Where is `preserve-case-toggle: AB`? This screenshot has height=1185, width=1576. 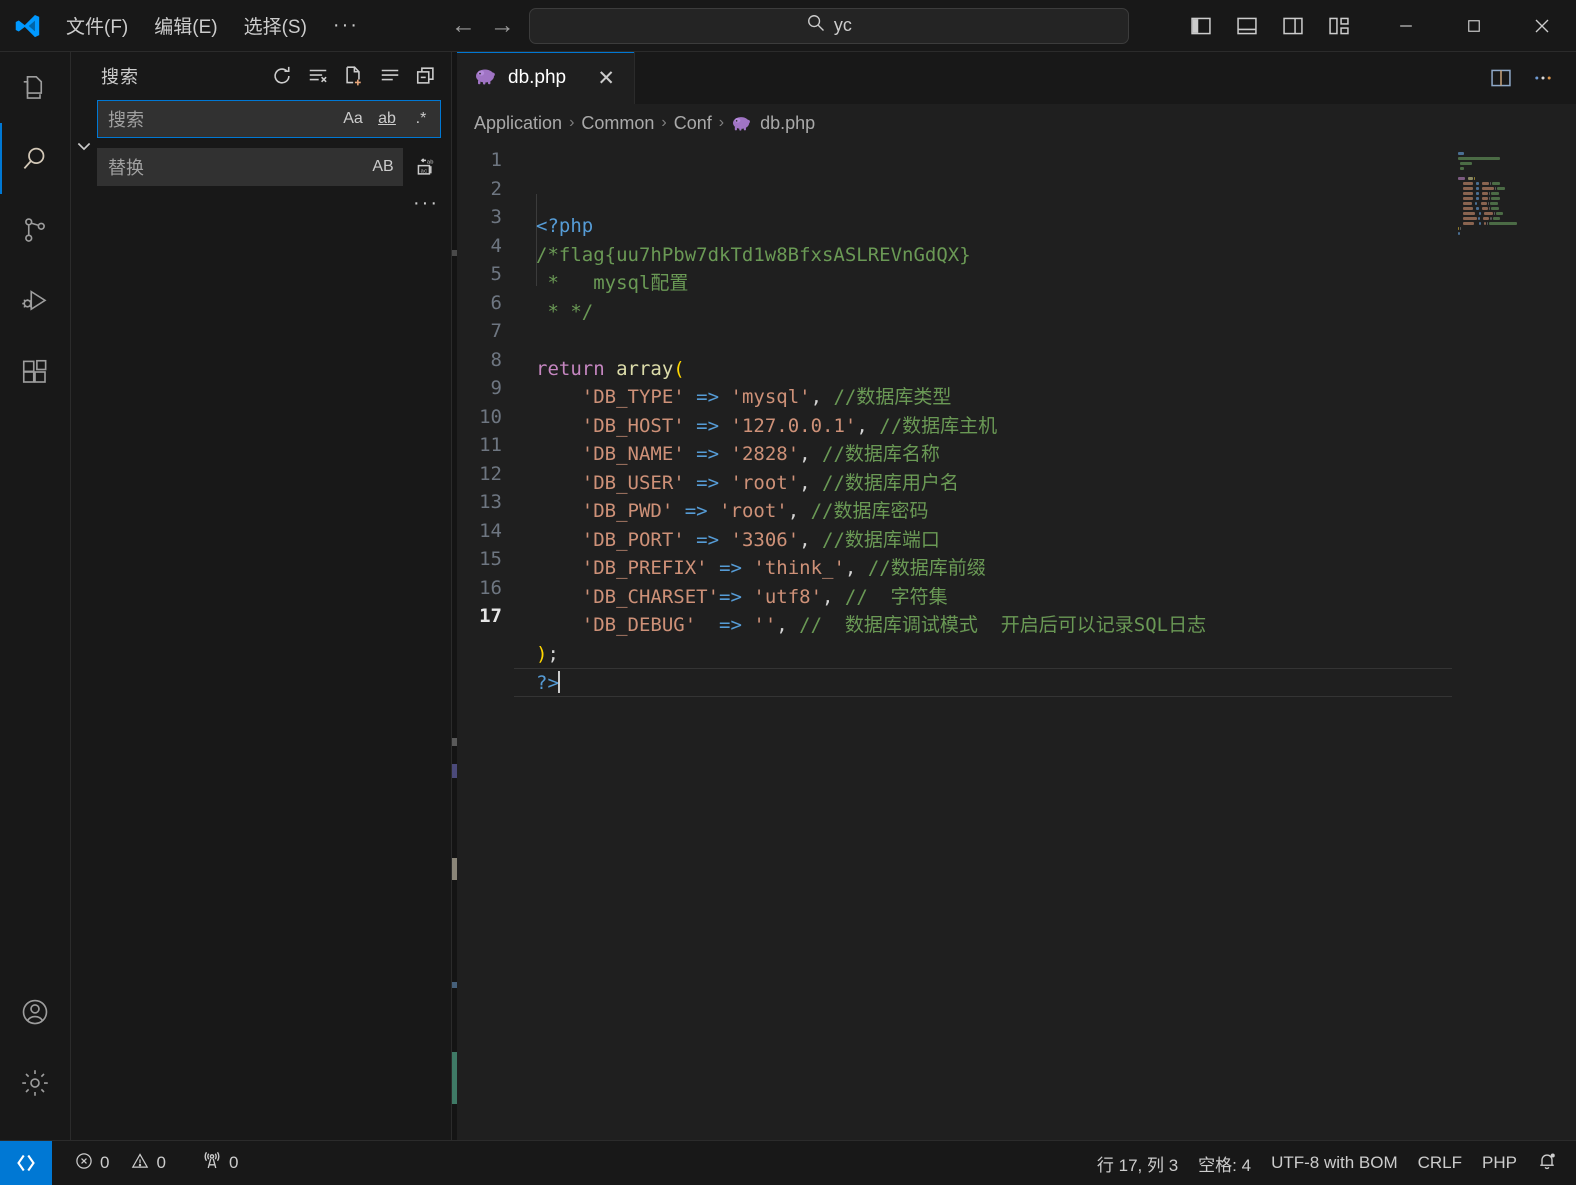 preserve-case-toggle: AB is located at coordinates (383, 167).